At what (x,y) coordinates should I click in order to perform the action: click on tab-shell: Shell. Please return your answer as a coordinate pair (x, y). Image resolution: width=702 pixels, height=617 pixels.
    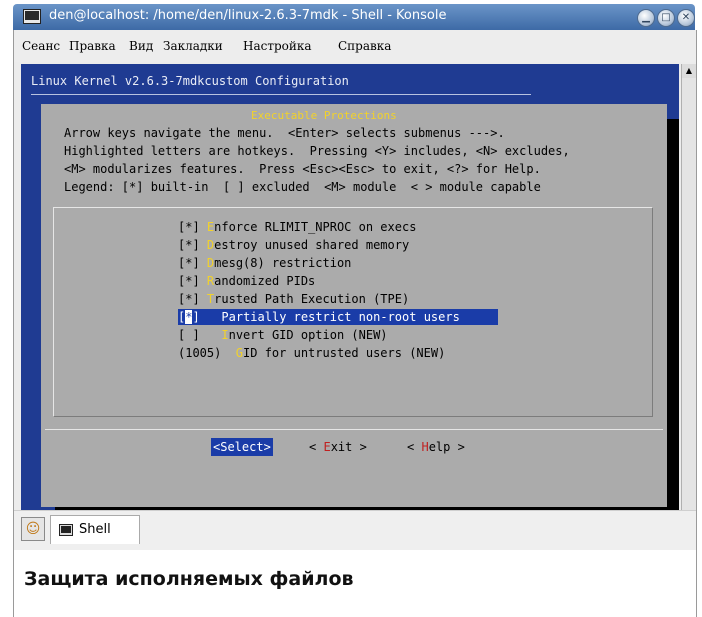
    Looking at the image, I should click on (95, 529).